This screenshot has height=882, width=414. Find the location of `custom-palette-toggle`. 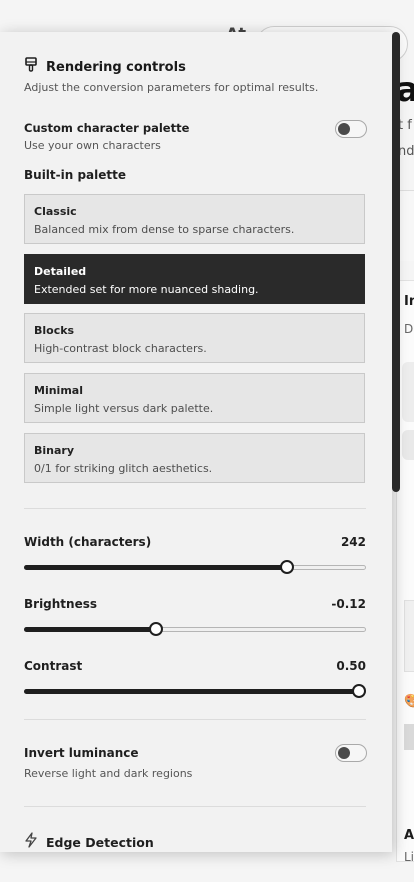

custom-palette-toggle is located at coordinates (351, 129).